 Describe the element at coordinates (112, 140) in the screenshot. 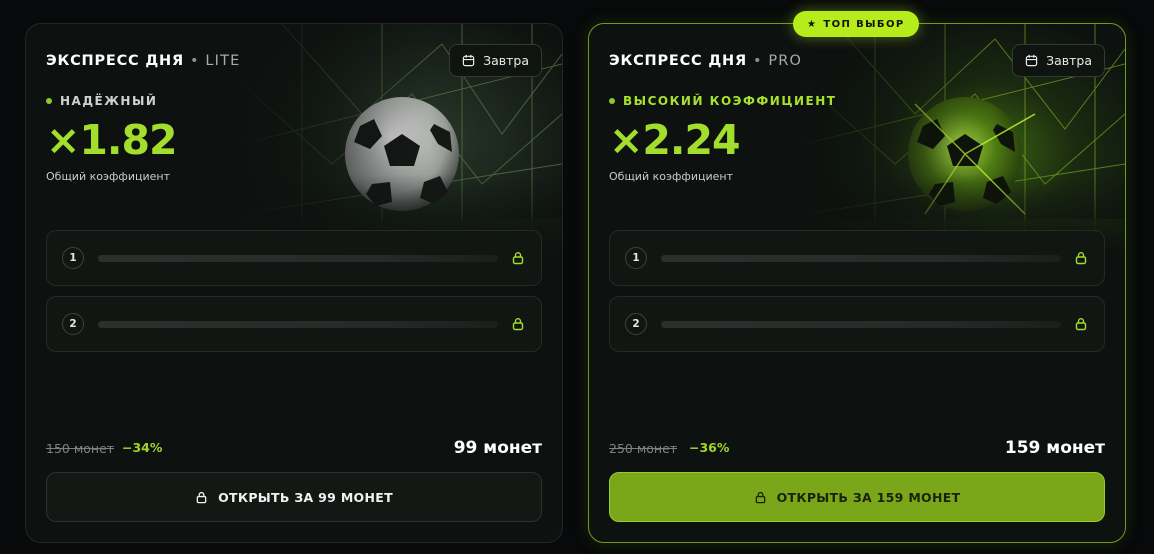

I see `total-coefficient: ×1.82` at that location.